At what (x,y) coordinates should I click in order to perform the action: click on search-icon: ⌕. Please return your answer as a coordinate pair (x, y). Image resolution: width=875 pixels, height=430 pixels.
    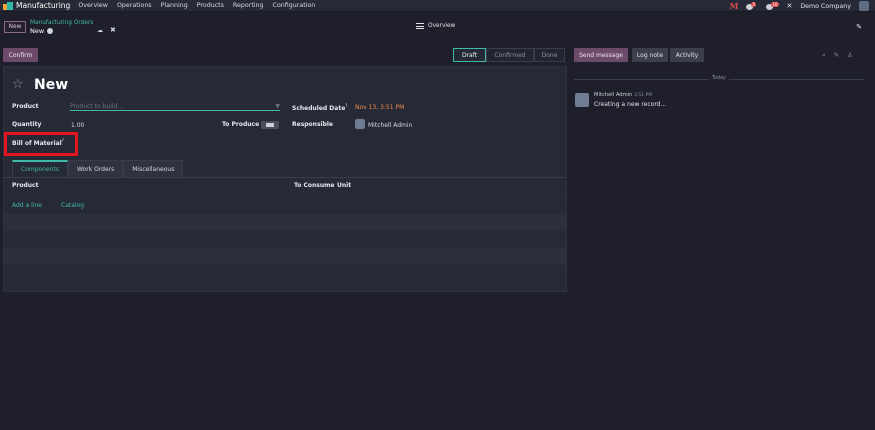
    Looking at the image, I should click on (824, 55).